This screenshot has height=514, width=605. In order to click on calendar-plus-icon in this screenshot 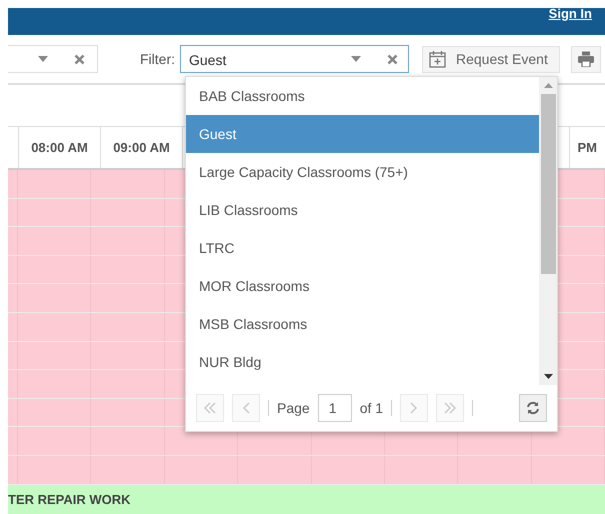, I will do `click(437, 59)`.